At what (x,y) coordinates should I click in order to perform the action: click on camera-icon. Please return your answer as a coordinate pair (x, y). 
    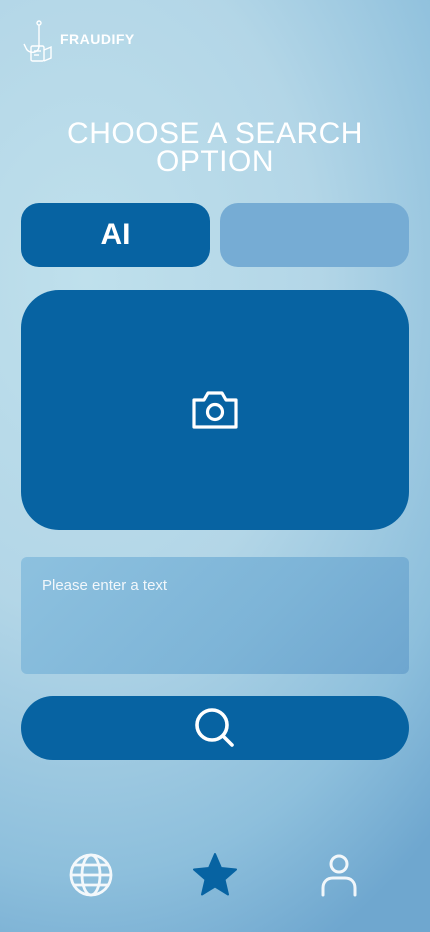
    Looking at the image, I should click on (215, 410).